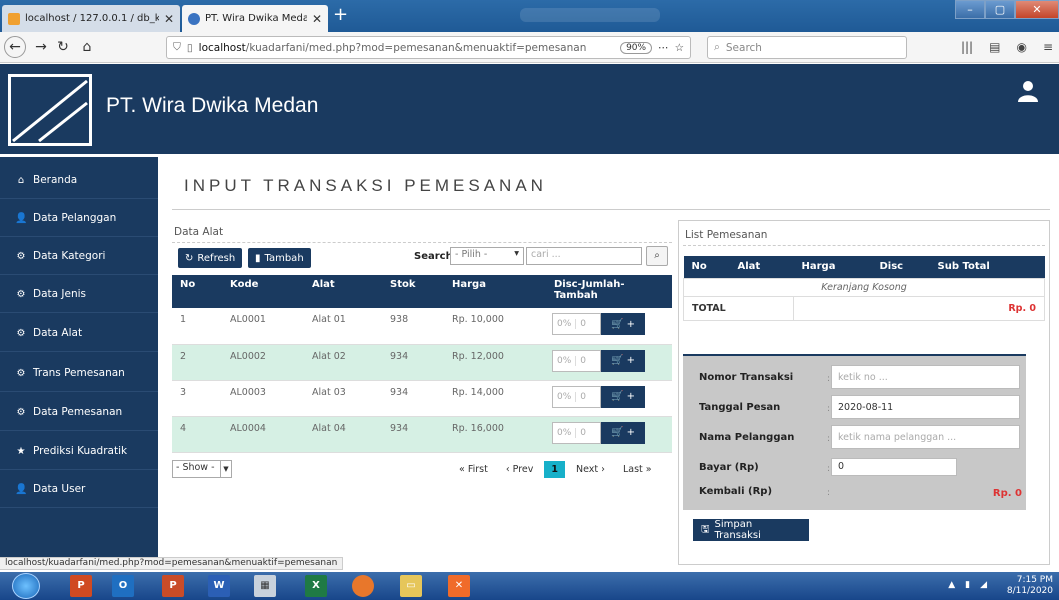 This screenshot has height=600, width=1059. What do you see at coordinates (210, 258) in the screenshot?
I see `refresh-button: ↻ Refresh` at bounding box center [210, 258].